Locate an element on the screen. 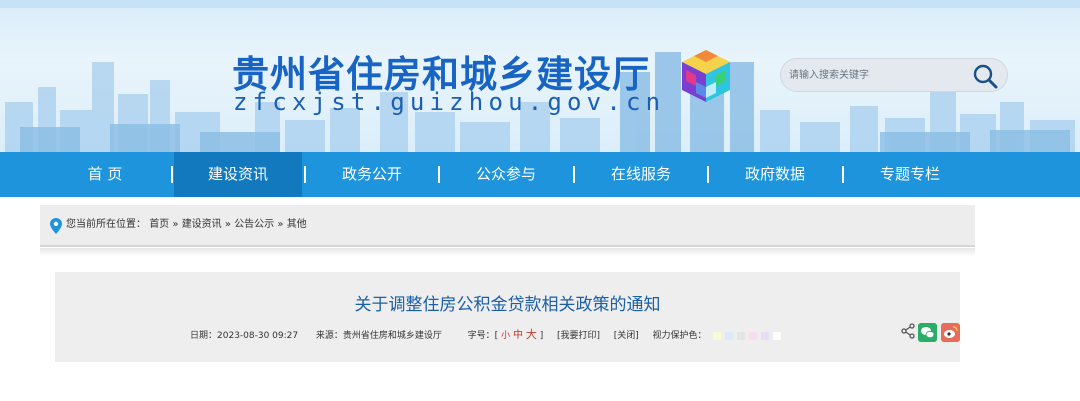 This screenshot has width=1080, height=401. bracket-close: ] is located at coordinates (541, 336).